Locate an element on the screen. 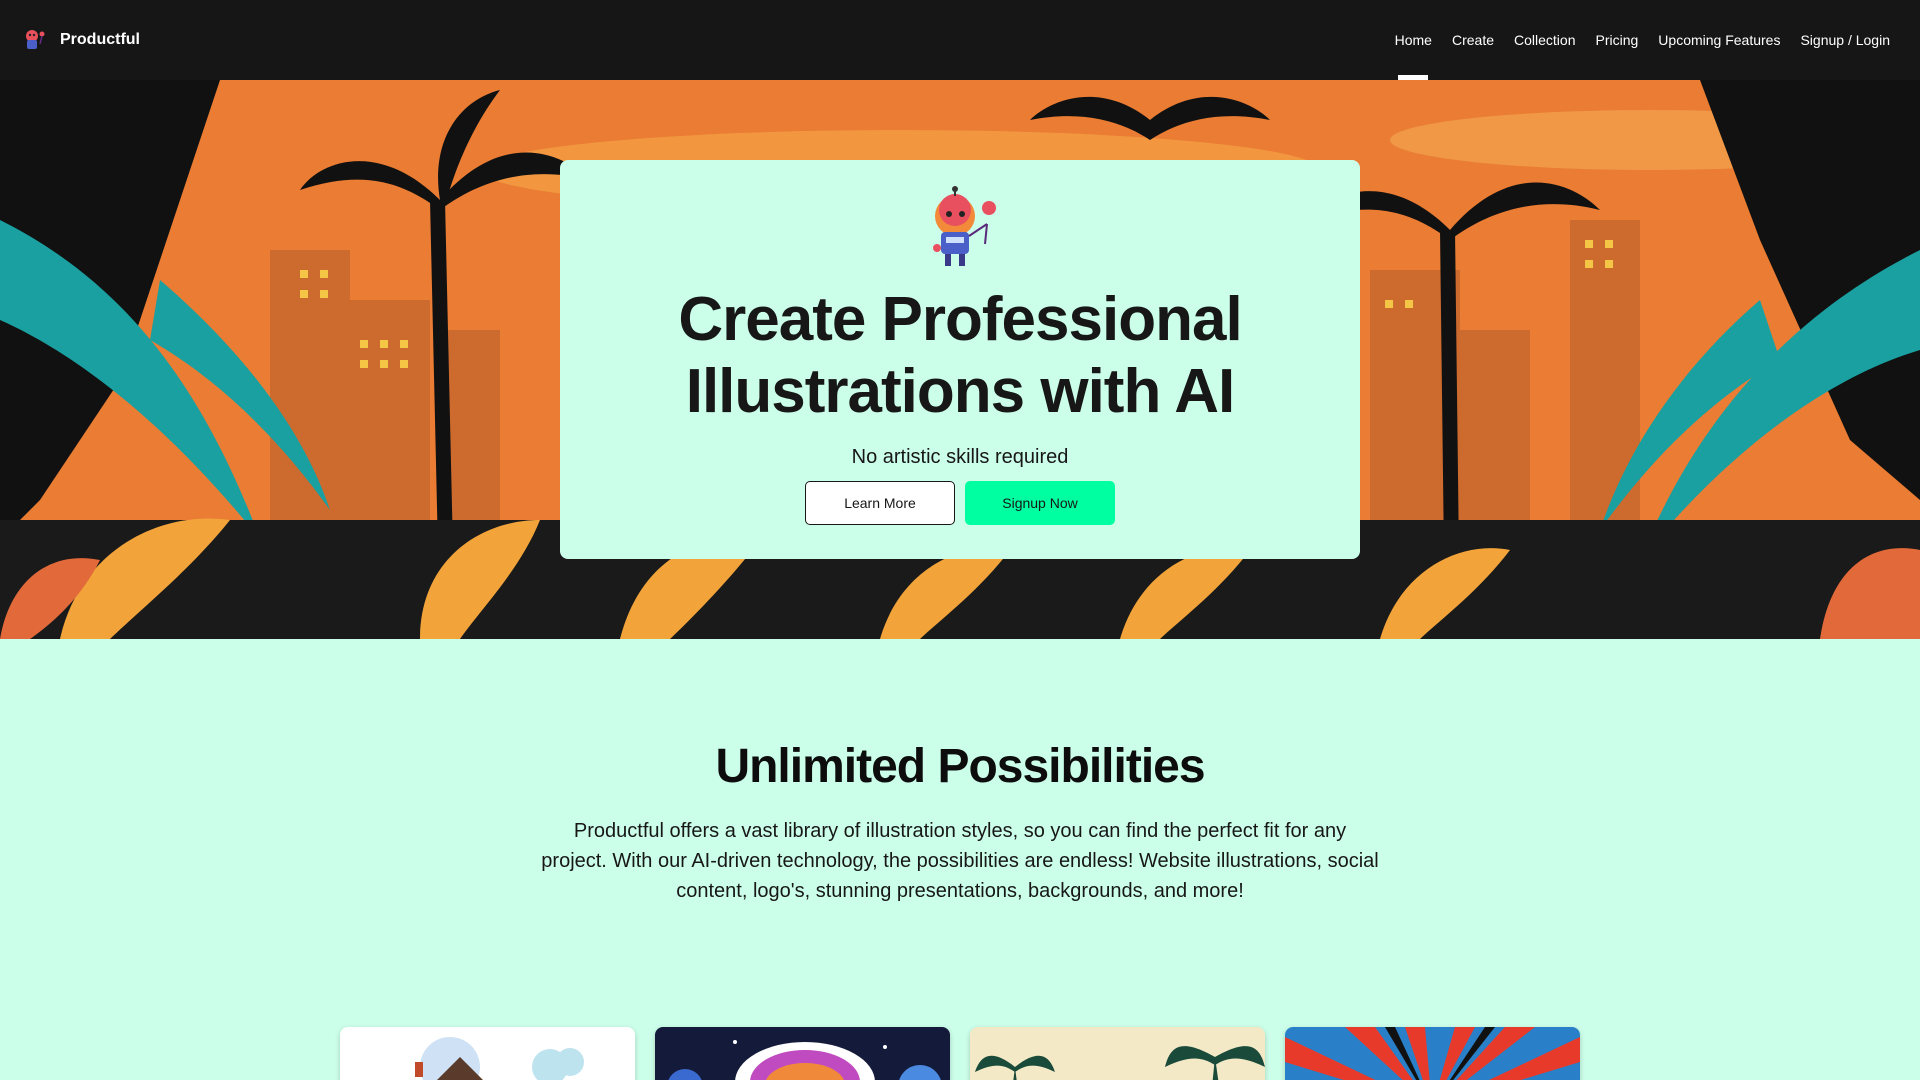  robot-mascot-icon is located at coordinates (964, 226).